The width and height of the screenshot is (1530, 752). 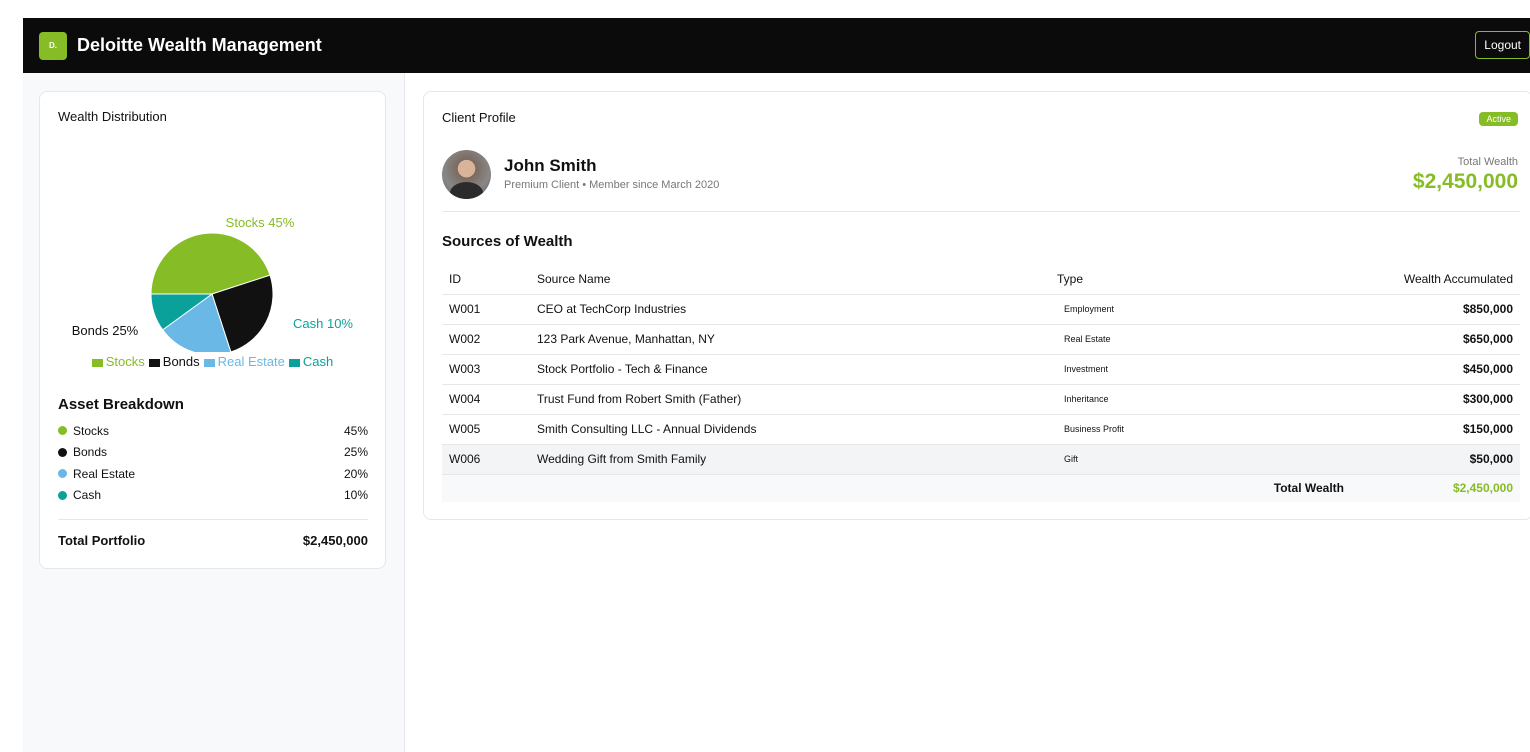 I want to click on cell-id: W005, so click(x=486, y=429).